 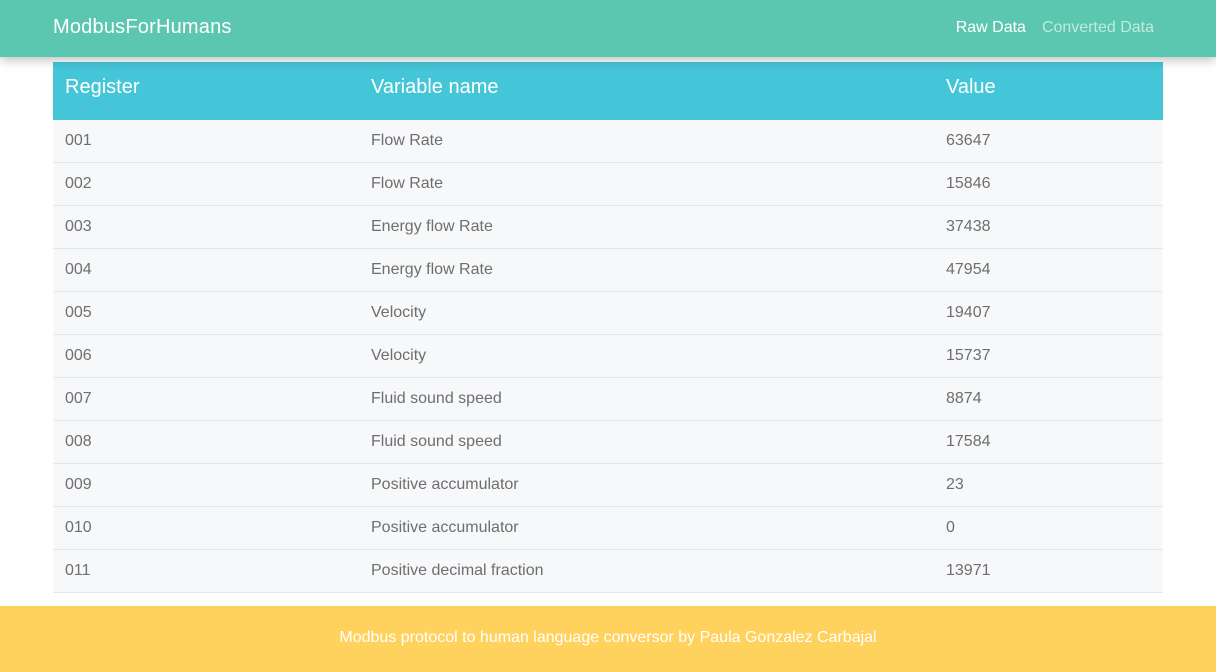 I want to click on cell-register: 002, so click(x=78, y=183).